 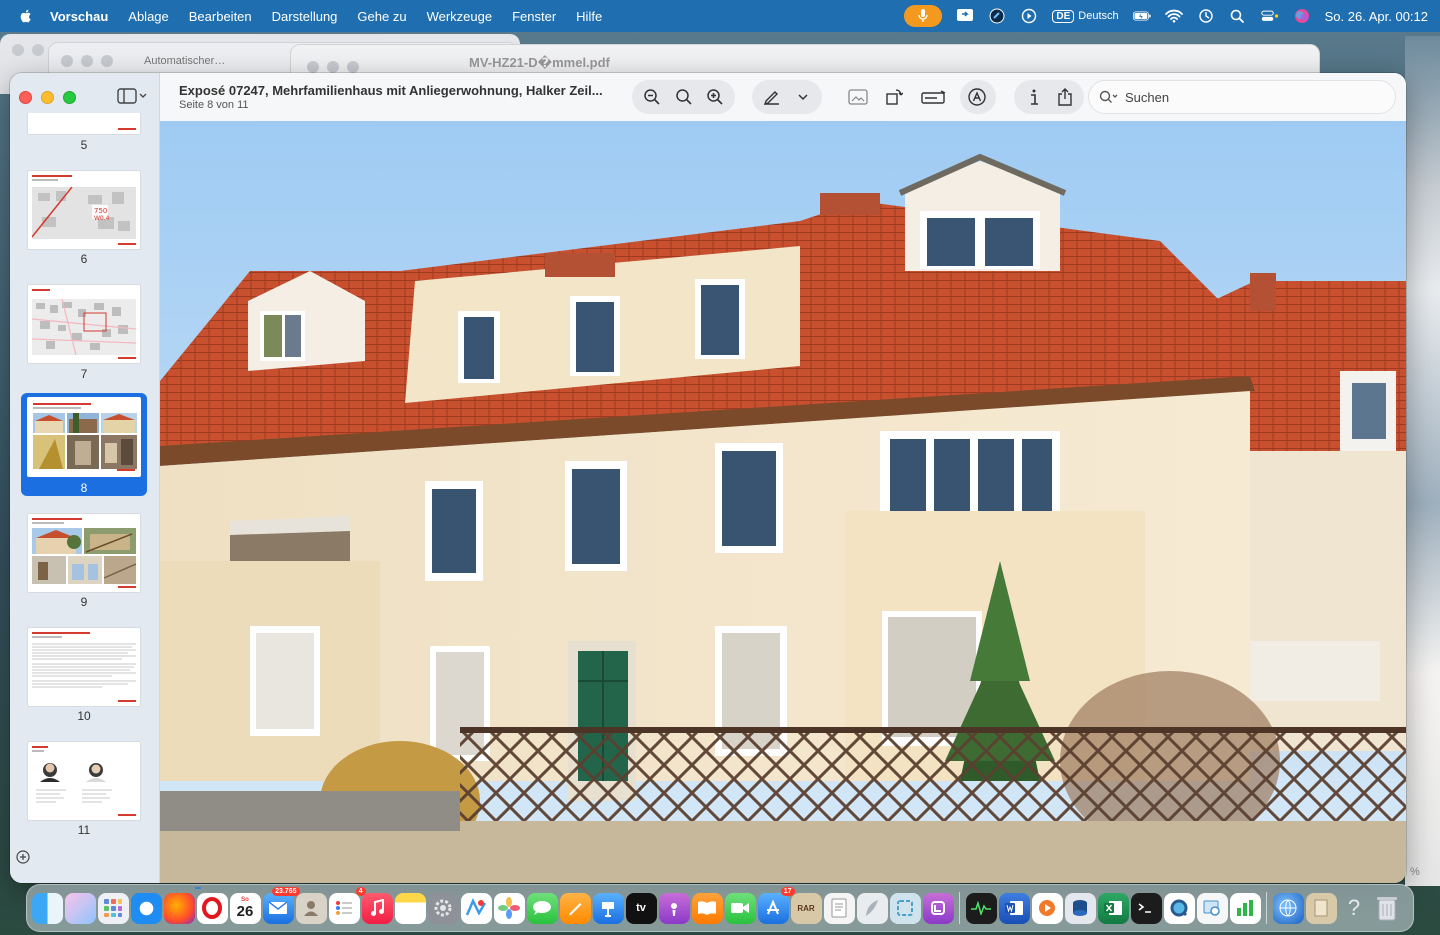 I want to click on terminal-icon, so click(x=1146, y=908).